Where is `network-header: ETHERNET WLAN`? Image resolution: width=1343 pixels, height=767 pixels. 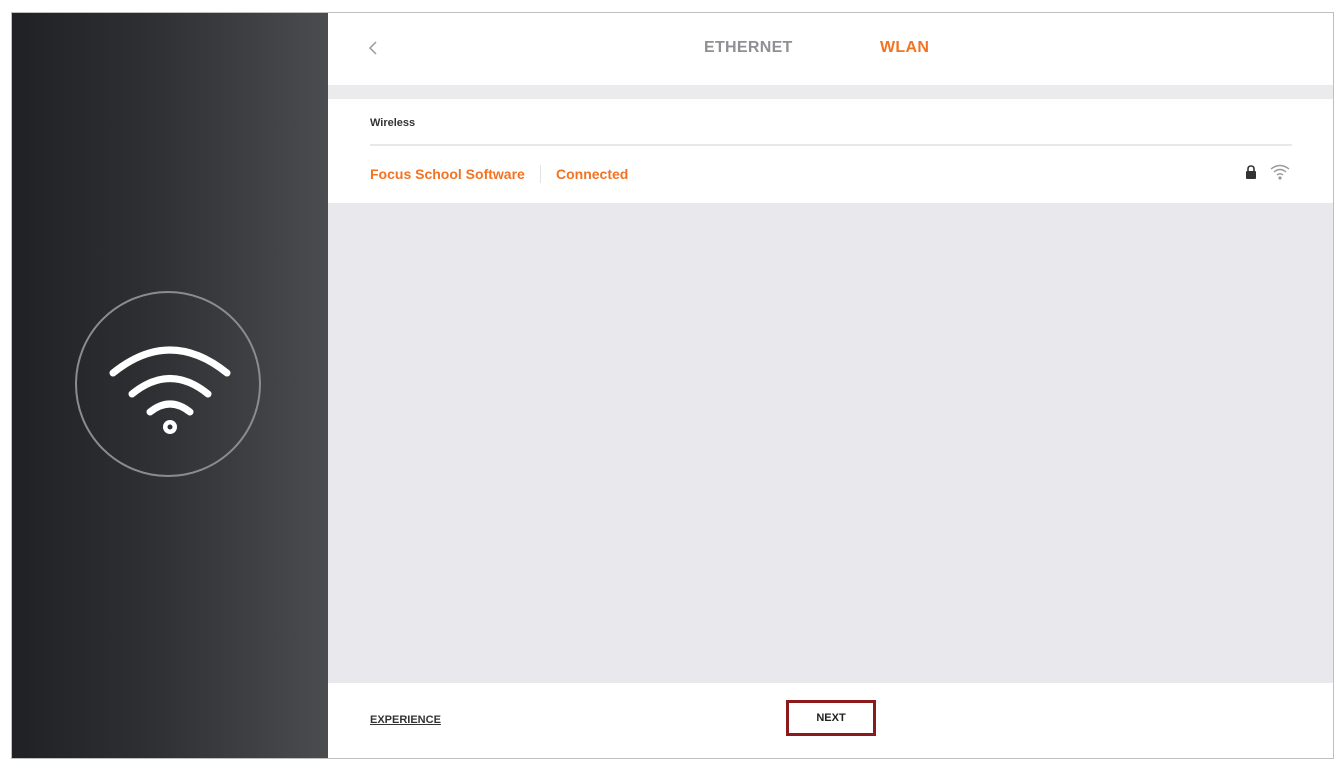 network-header: ETHERNET WLAN is located at coordinates (830, 49).